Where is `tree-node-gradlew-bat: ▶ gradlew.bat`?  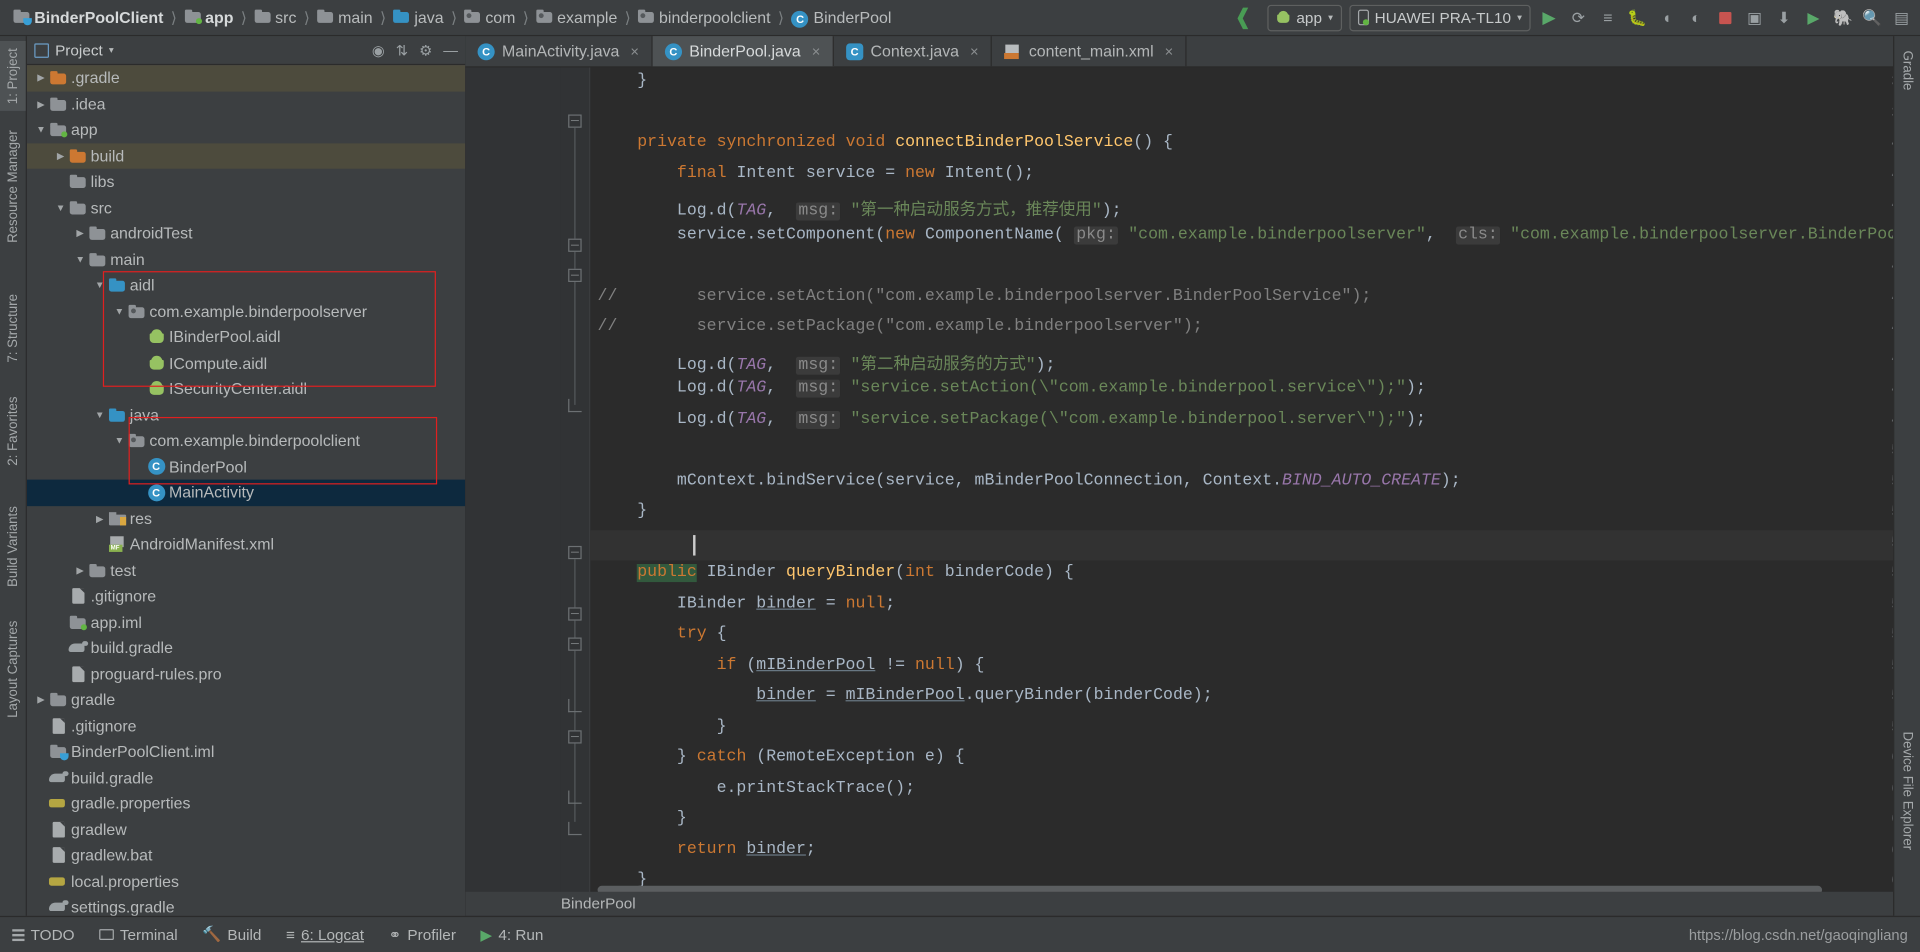
tree-node-gradlew-bat: ▶ gradlew.bat is located at coordinates (246, 855).